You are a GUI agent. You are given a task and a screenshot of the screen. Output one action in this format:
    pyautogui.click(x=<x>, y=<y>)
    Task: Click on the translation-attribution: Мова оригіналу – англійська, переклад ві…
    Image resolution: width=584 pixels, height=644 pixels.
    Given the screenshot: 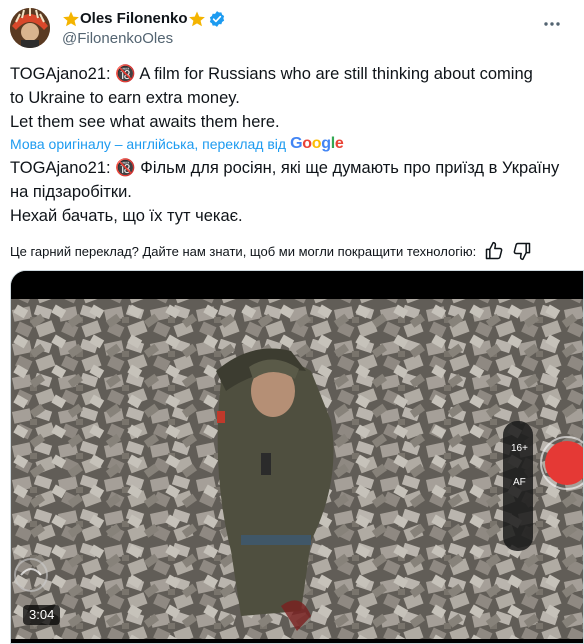 What is the action you would take?
    pyautogui.click(x=177, y=144)
    